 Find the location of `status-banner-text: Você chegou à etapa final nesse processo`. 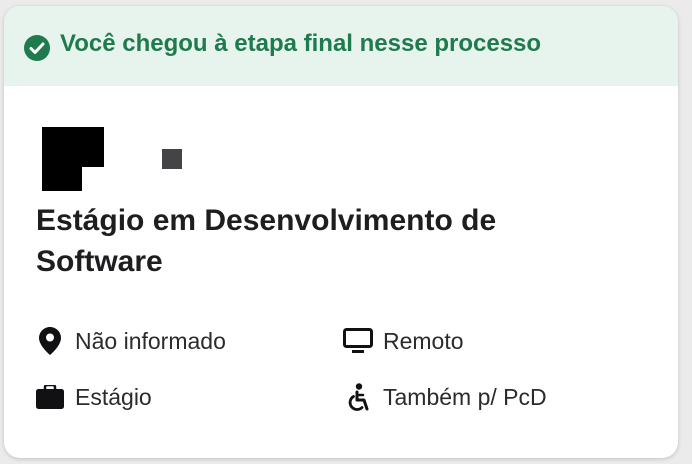

status-banner-text: Você chegou à etapa final nesse processo is located at coordinates (301, 43).